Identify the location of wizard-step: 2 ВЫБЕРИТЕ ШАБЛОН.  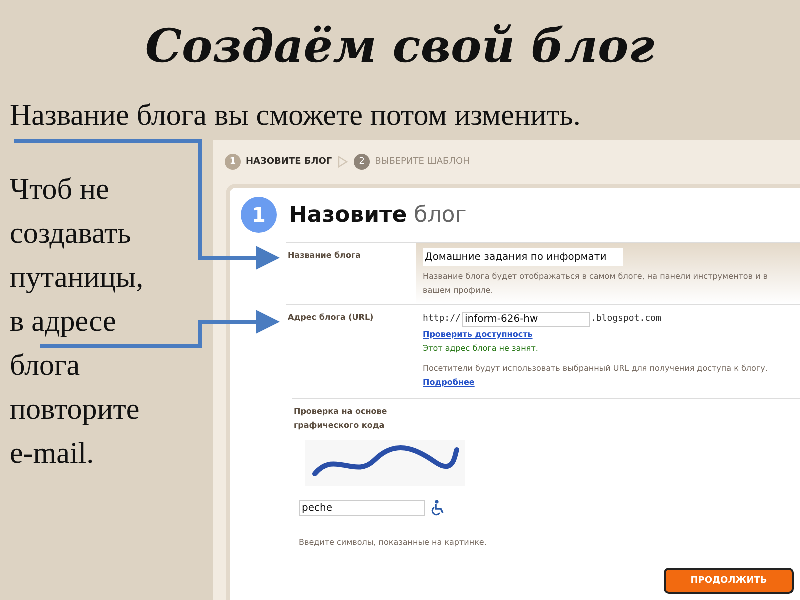
(412, 162).